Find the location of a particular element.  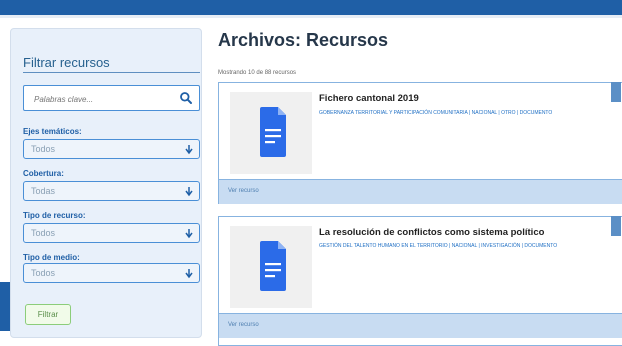

select-ejes-tematicos: Todos is located at coordinates (111, 149).